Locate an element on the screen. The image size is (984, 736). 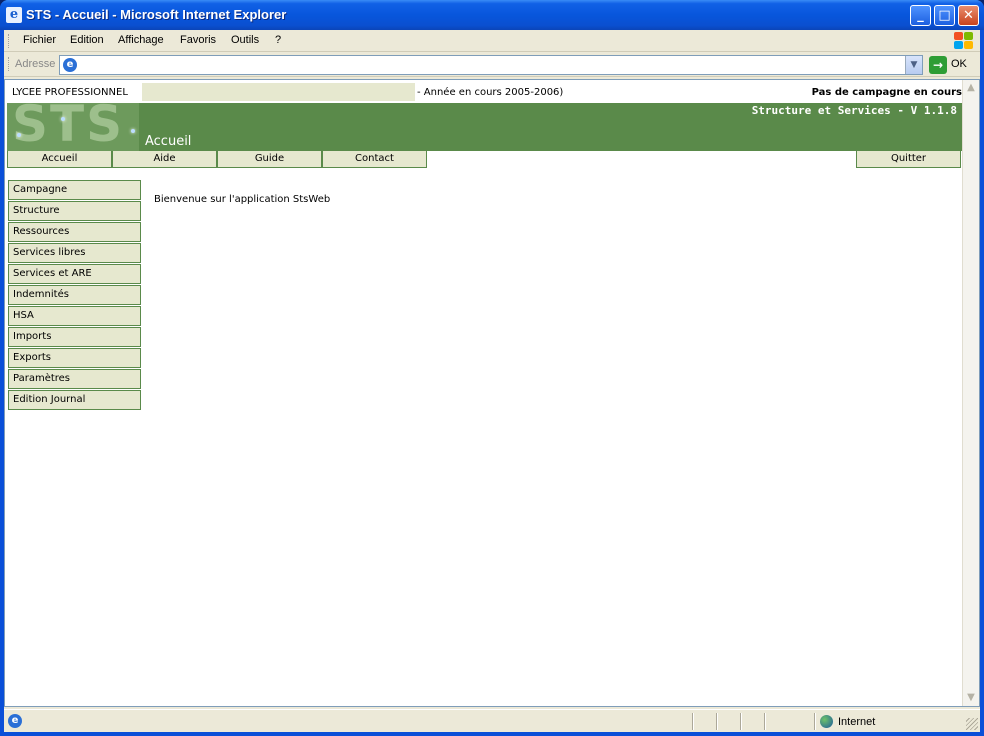
sidebar-item-services-are: Services et ARE is located at coordinates (74, 274).